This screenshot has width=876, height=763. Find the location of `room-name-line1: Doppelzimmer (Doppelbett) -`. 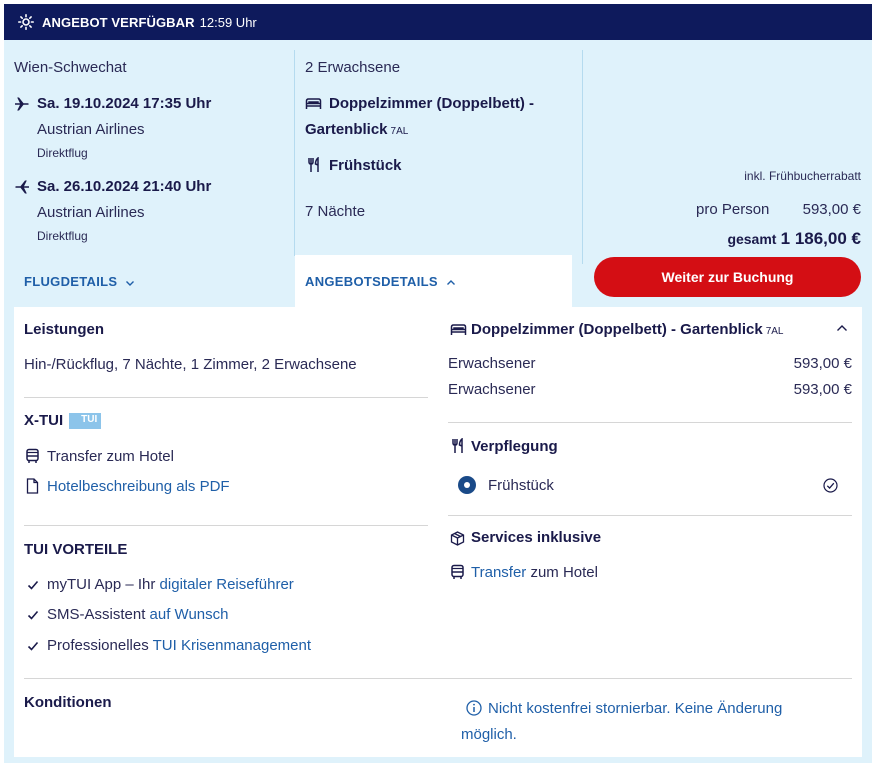

room-name-line1: Doppelzimmer (Doppelbett) - is located at coordinates (431, 103).